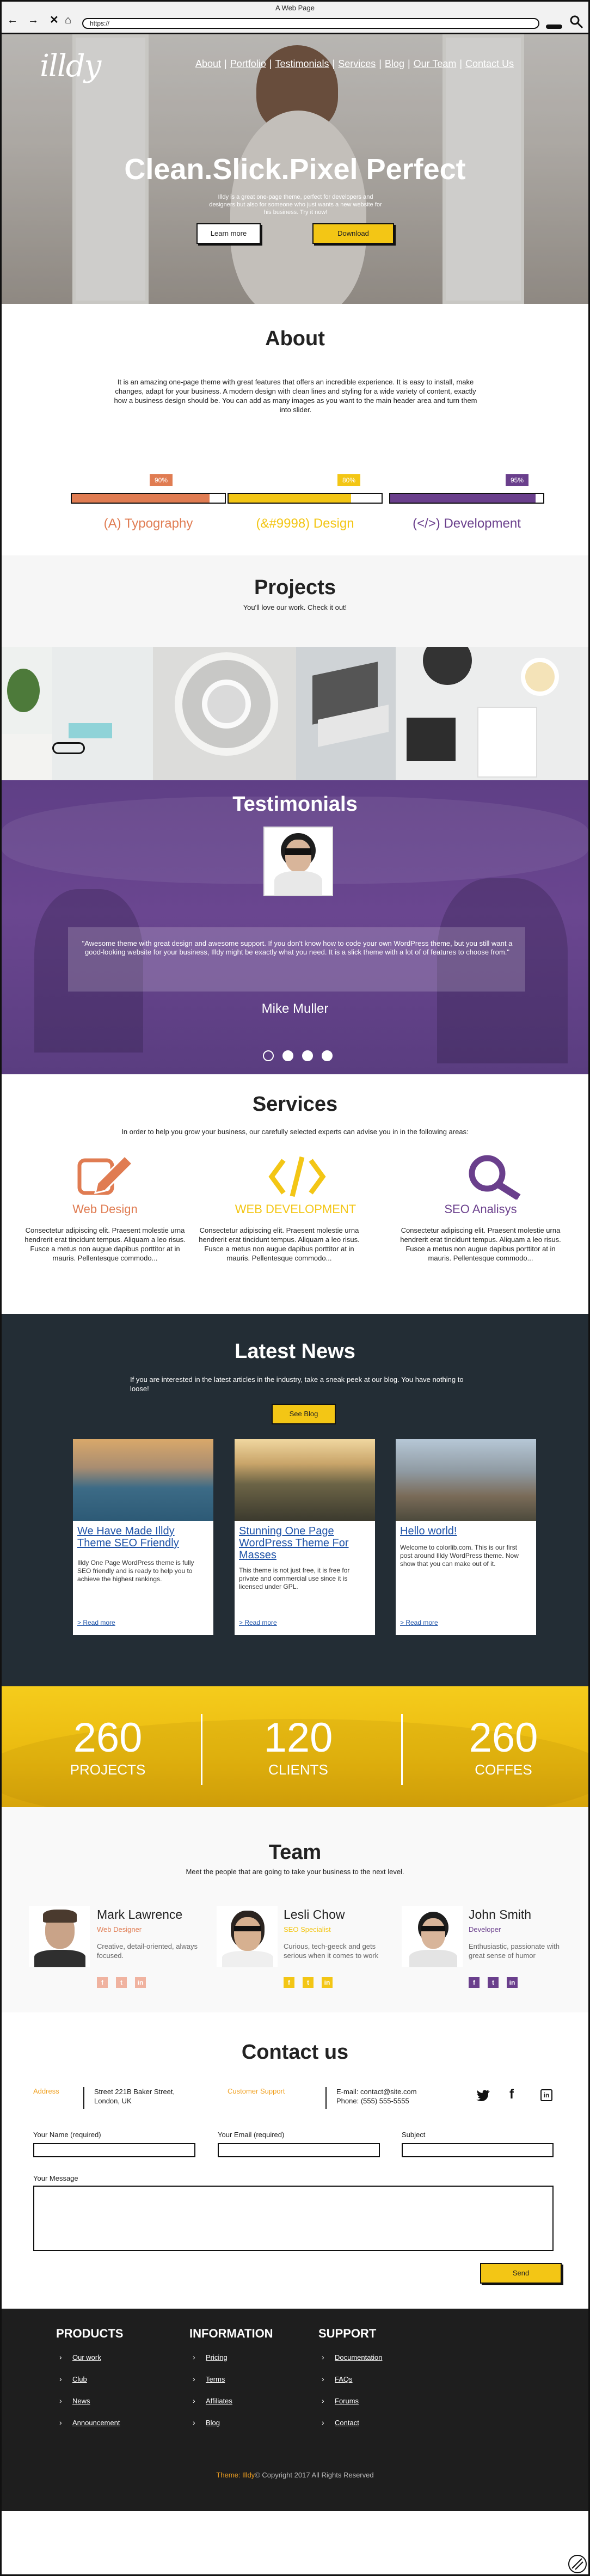 This screenshot has height=2576, width=590. What do you see at coordinates (235, 2475) in the screenshot?
I see `theme-name-link: Theme: Illdy` at bounding box center [235, 2475].